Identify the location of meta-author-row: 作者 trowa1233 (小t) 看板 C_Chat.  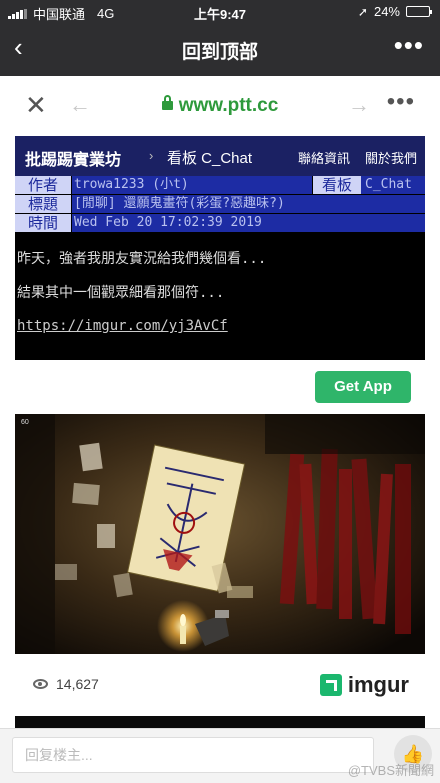
(220, 185).